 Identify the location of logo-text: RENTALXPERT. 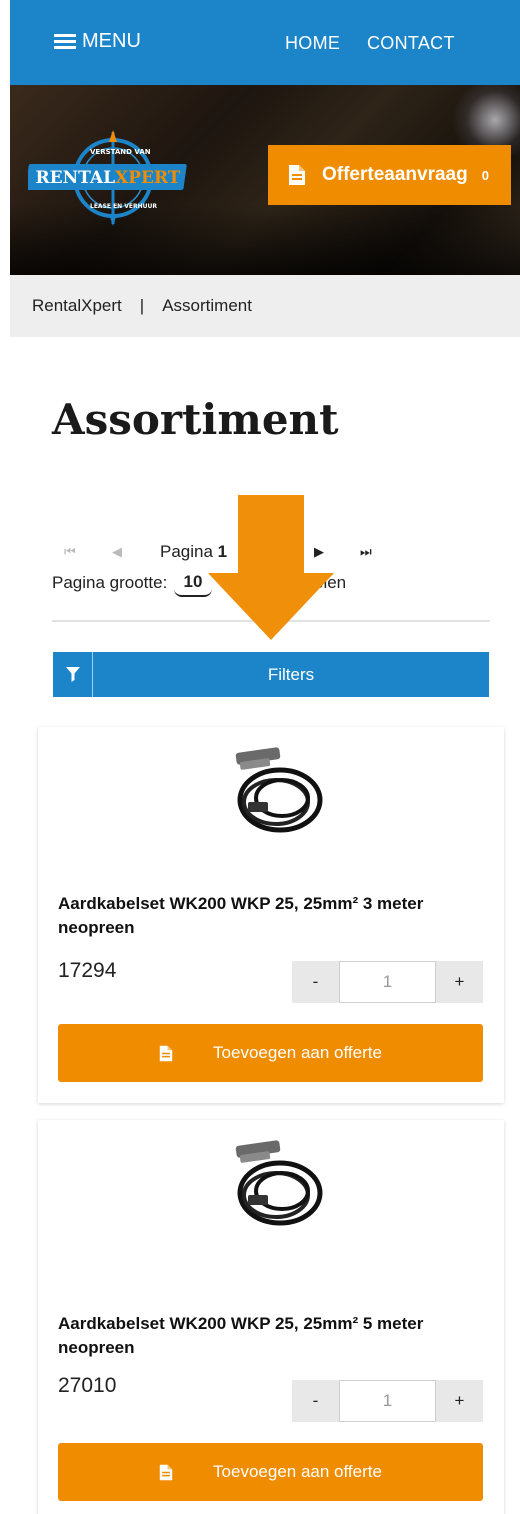
(108, 178).